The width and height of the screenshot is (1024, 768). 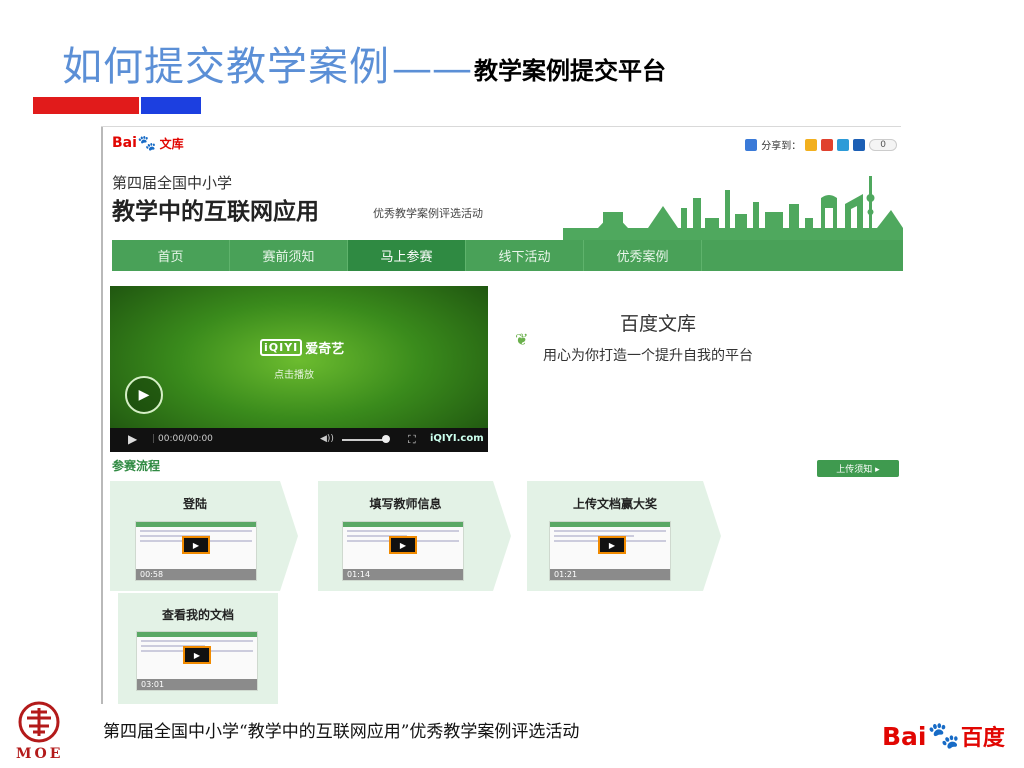 I want to click on step-card-my-docs: 查看我的文档 ▶ 03:01, so click(x=198, y=648).